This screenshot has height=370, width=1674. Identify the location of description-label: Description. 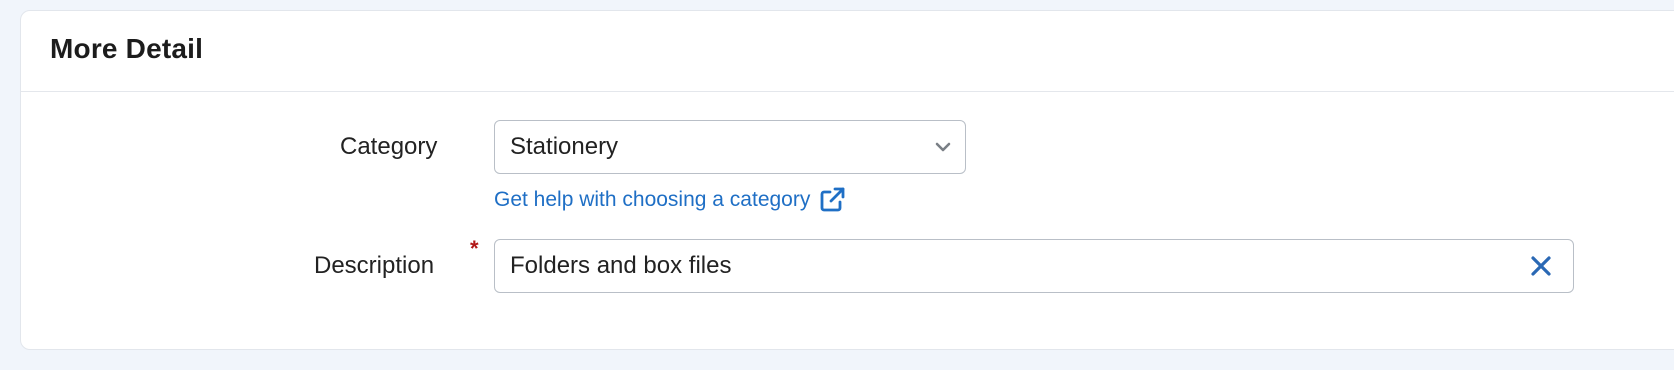
(374, 265).